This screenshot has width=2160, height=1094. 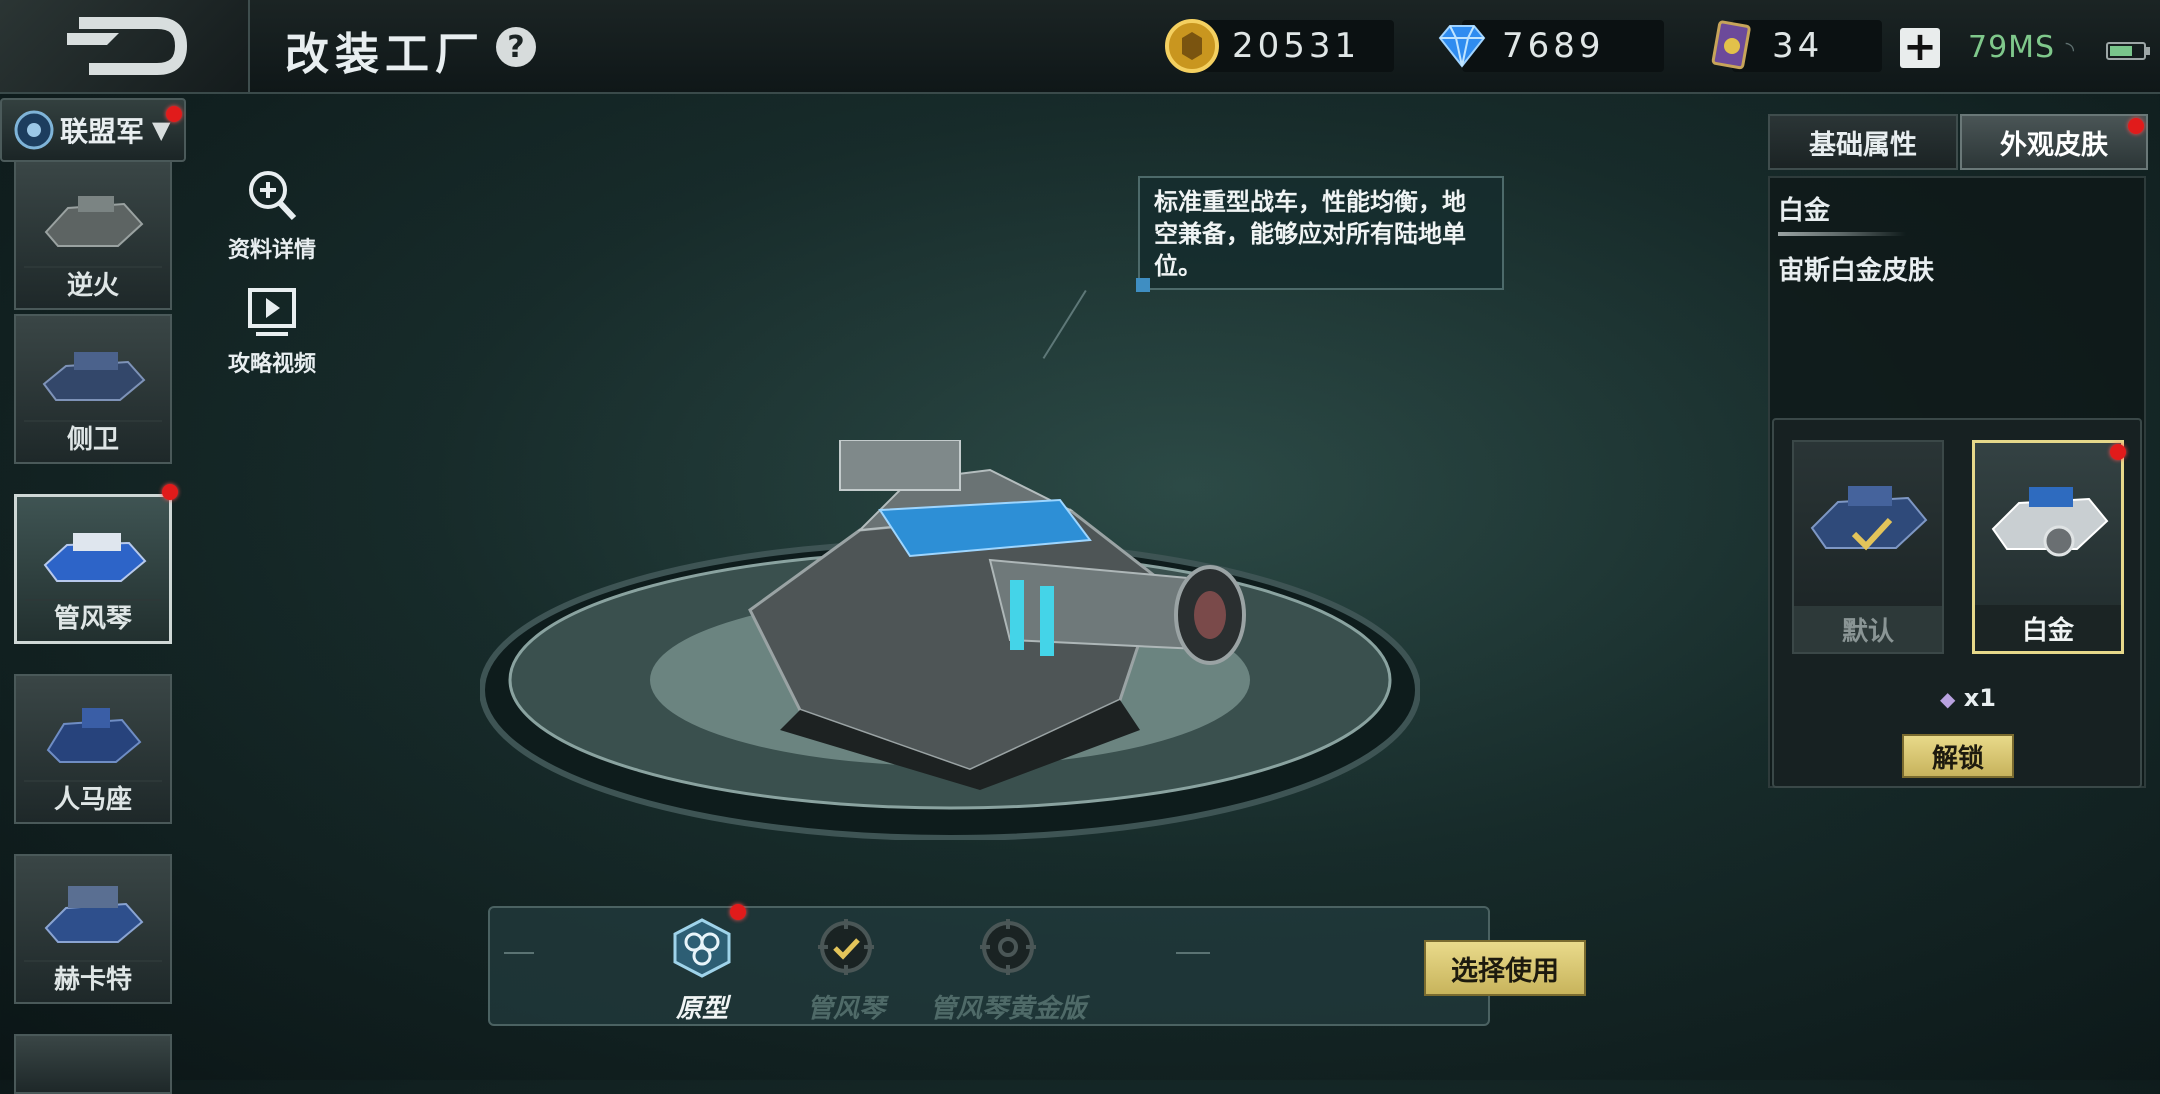 I want to click on unlock-cost: ◆ x1, so click(x=1968, y=698).